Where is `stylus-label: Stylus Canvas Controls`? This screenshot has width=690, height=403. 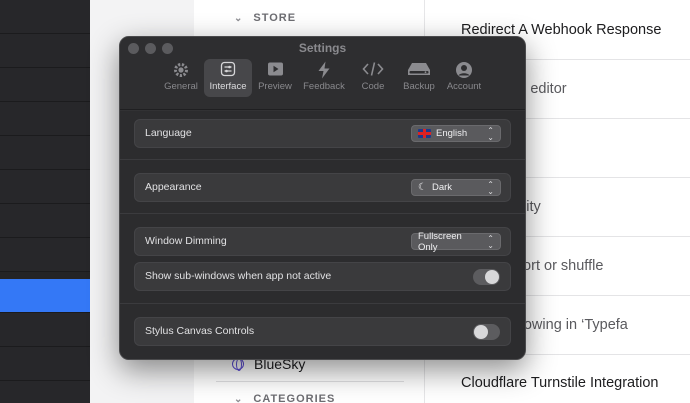
stylus-label: Stylus Canvas Controls is located at coordinates (200, 331).